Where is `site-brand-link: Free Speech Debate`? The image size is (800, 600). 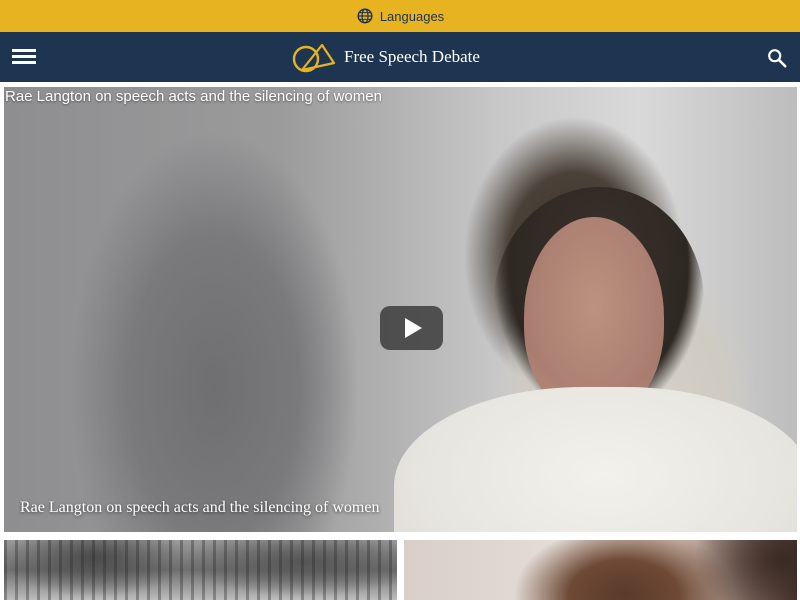
site-brand-link: Free Speech Debate is located at coordinates (386, 57).